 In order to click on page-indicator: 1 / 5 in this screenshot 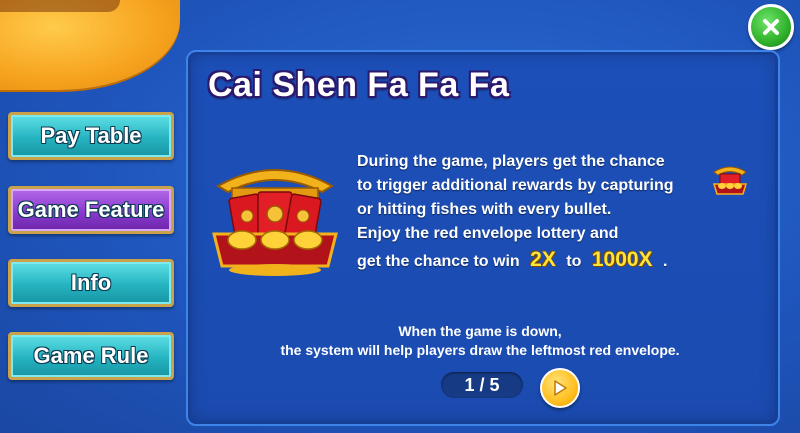, I will do `click(482, 385)`.